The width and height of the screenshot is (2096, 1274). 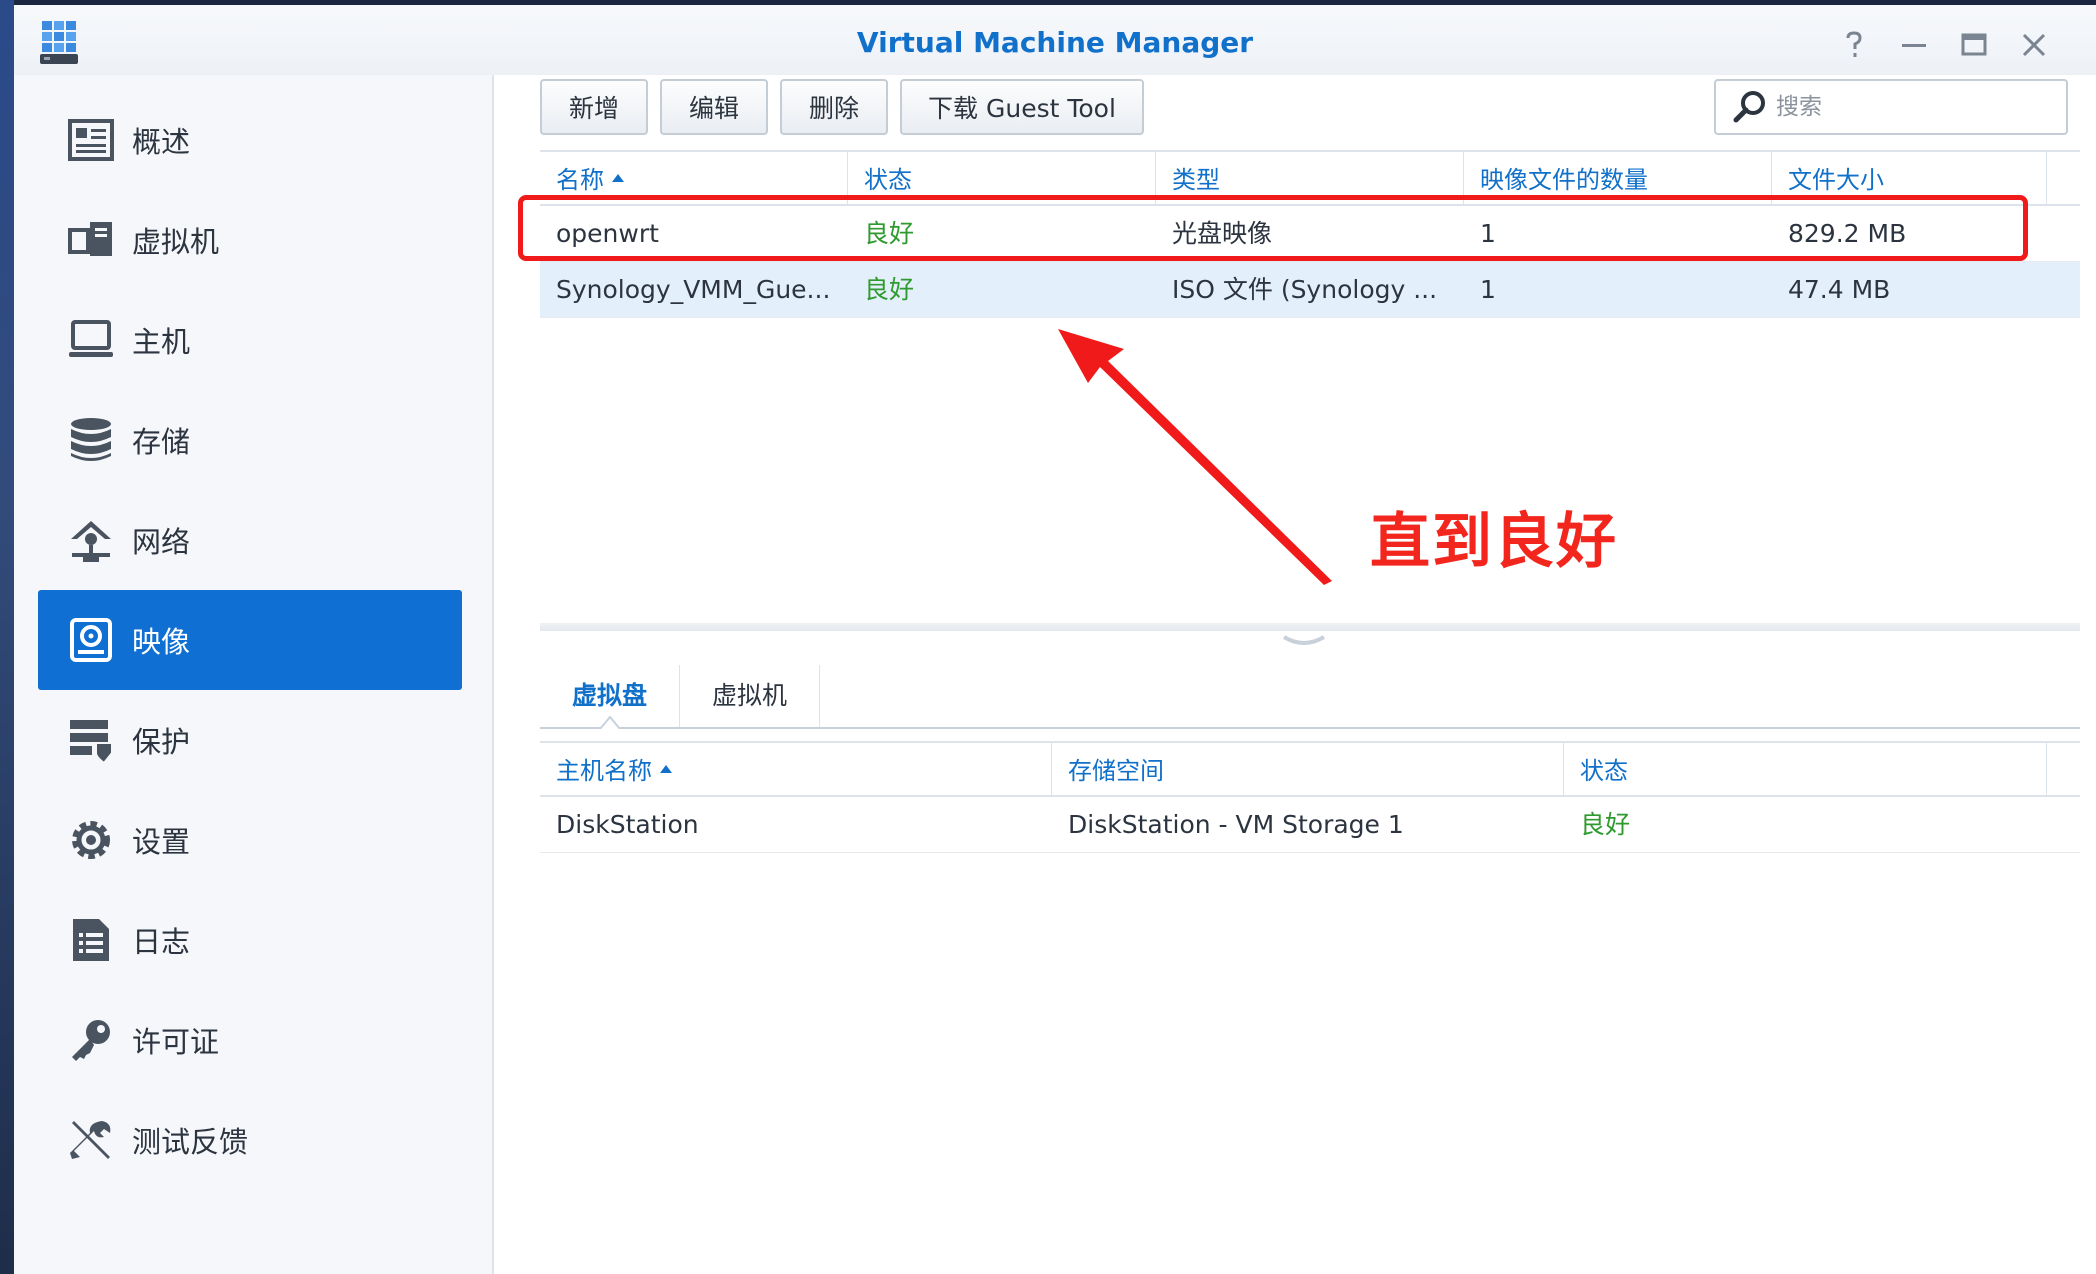 I want to click on sidebar-item-image: 映像, so click(x=250, y=640).